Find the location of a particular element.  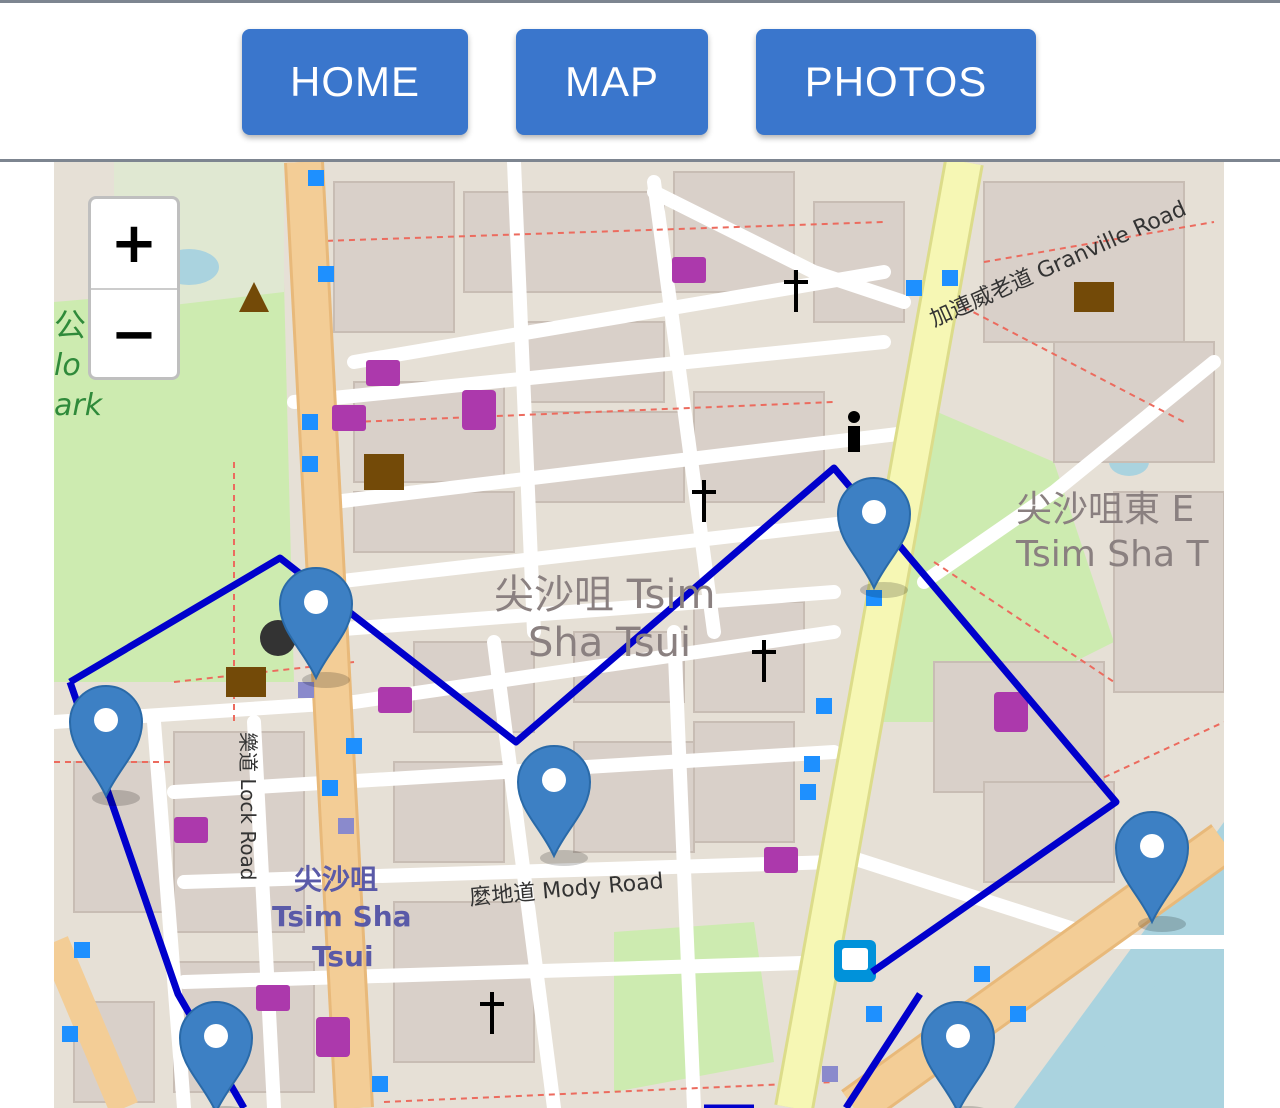

road-label: 樂道 Lock Road is located at coordinates (248, 806).